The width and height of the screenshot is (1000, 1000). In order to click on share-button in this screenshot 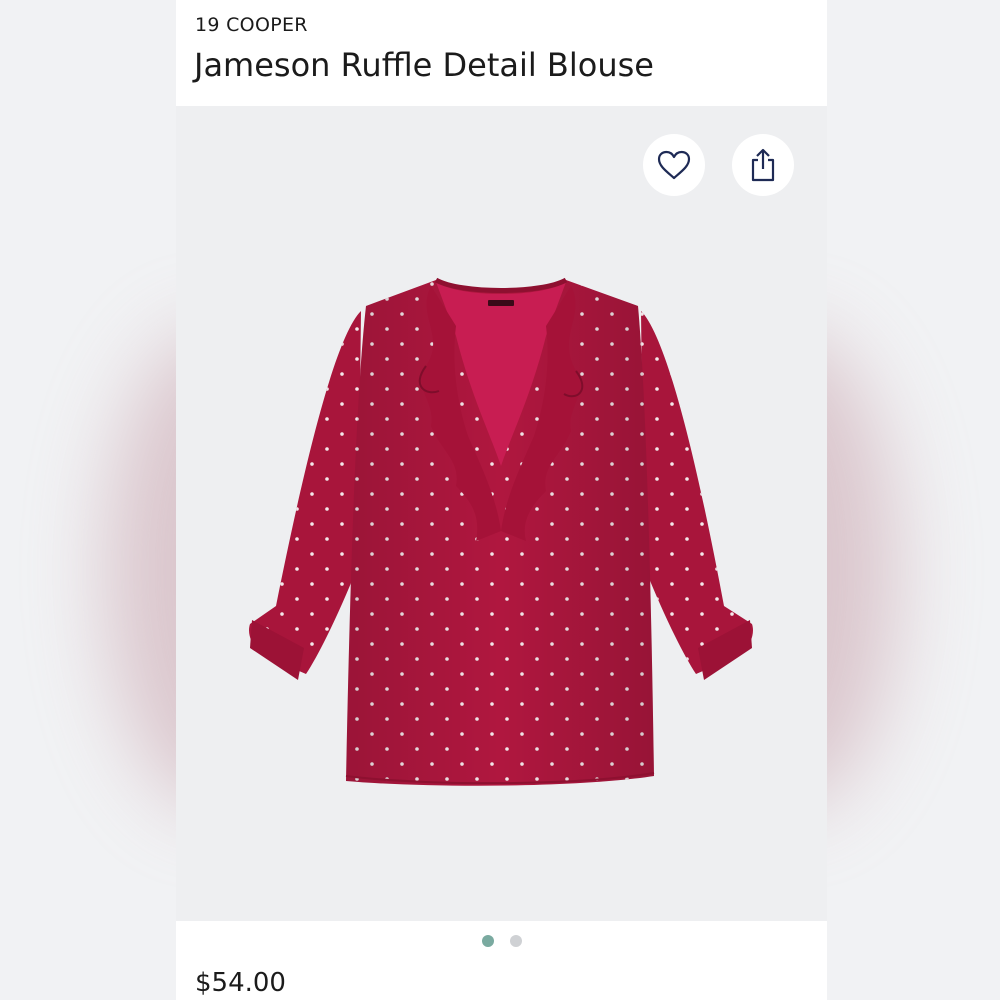, I will do `click(763, 165)`.